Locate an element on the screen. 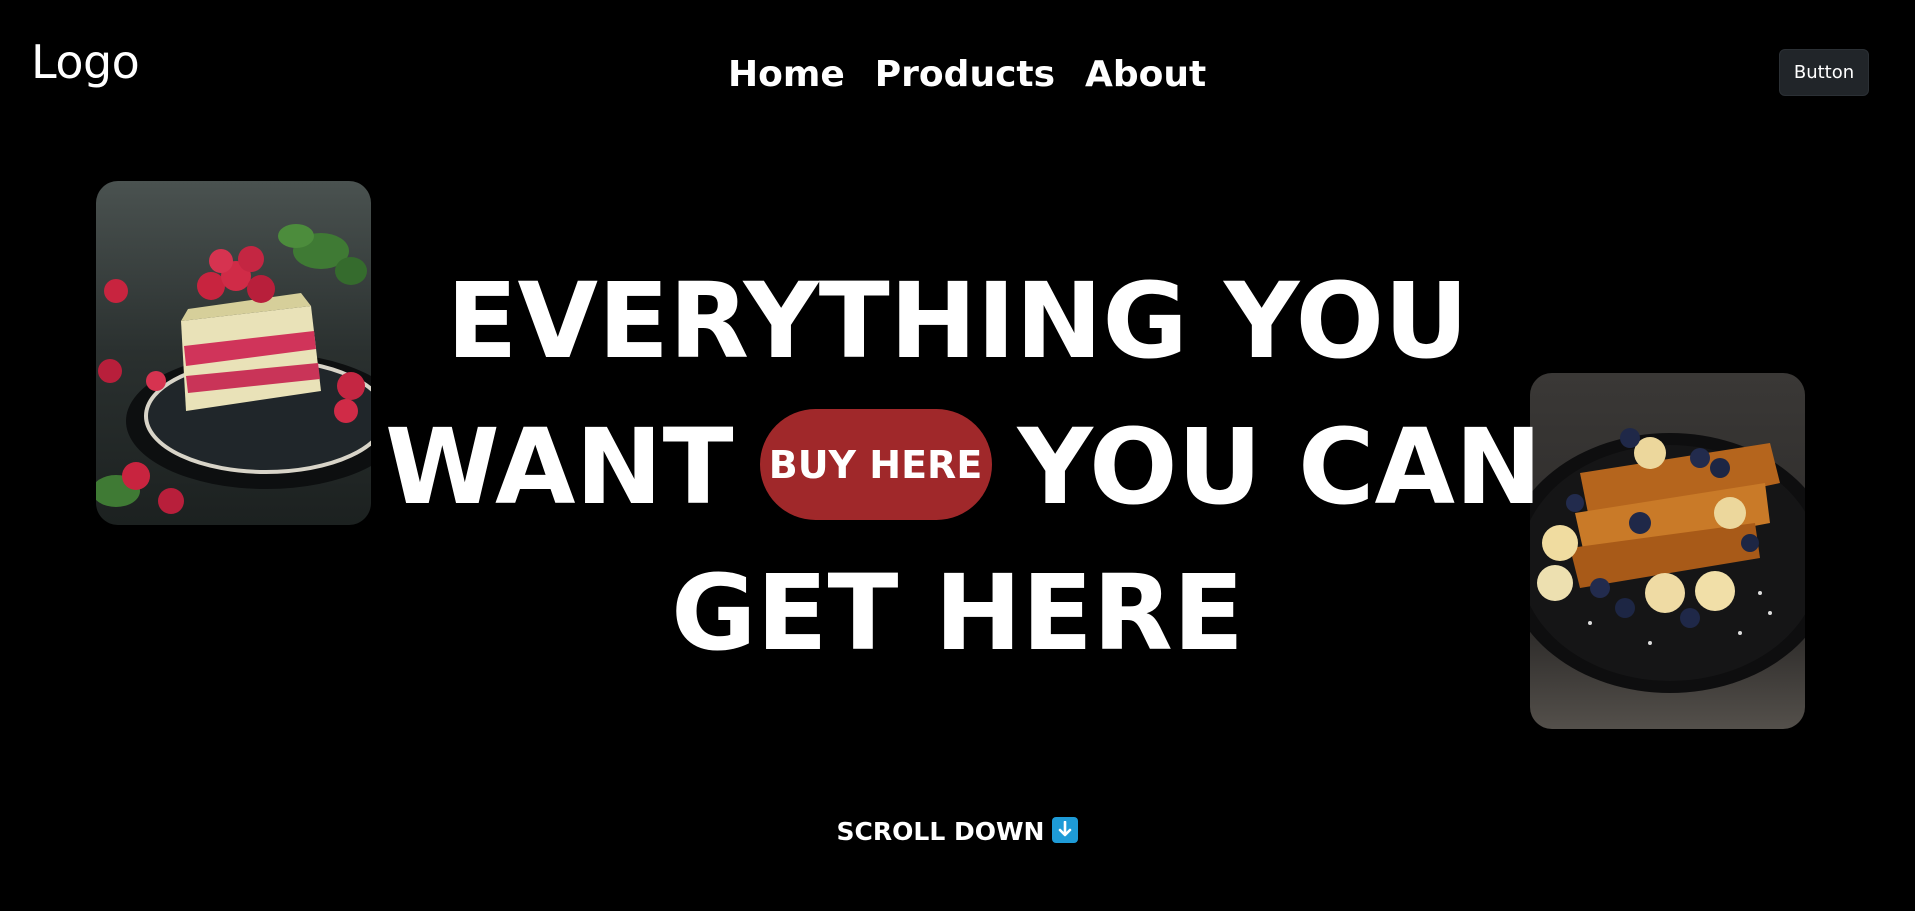 Image resolution: width=1915 pixels, height=911 pixels. nav-link-home: Home is located at coordinates (786, 75).